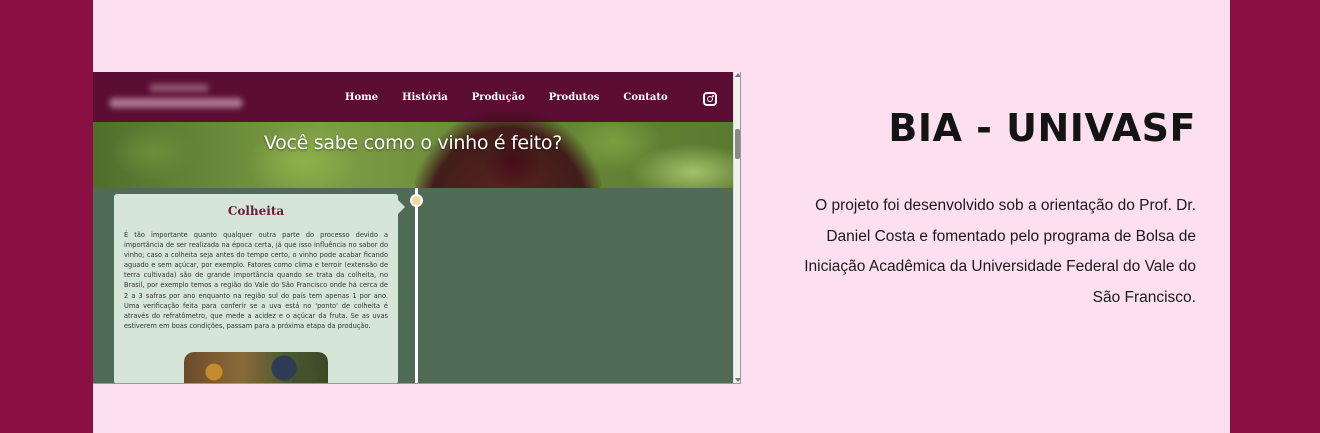 Image resolution: width=1320 pixels, height=433 pixels. Describe the element at coordinates (736, 227) in the screenshot. I see `screenshot-scrollbar` at that location.